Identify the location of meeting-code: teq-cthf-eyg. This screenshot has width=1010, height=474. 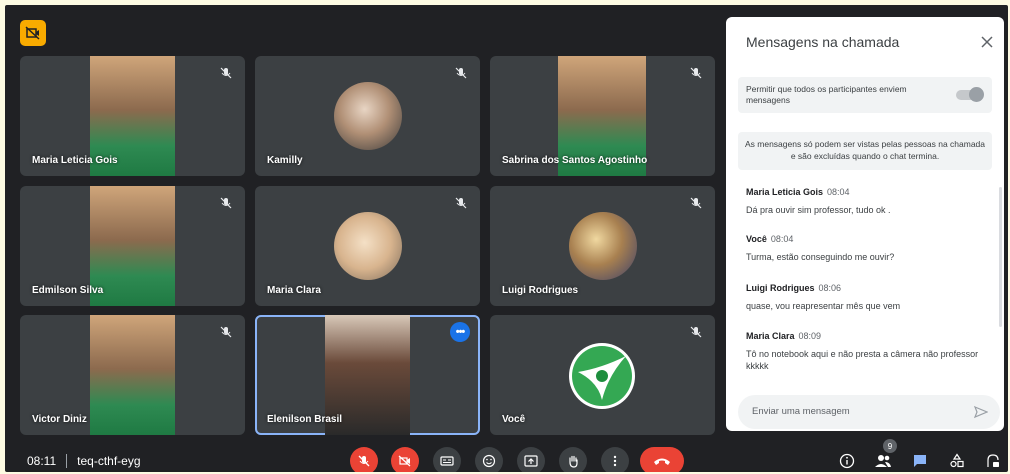
(109, 461).